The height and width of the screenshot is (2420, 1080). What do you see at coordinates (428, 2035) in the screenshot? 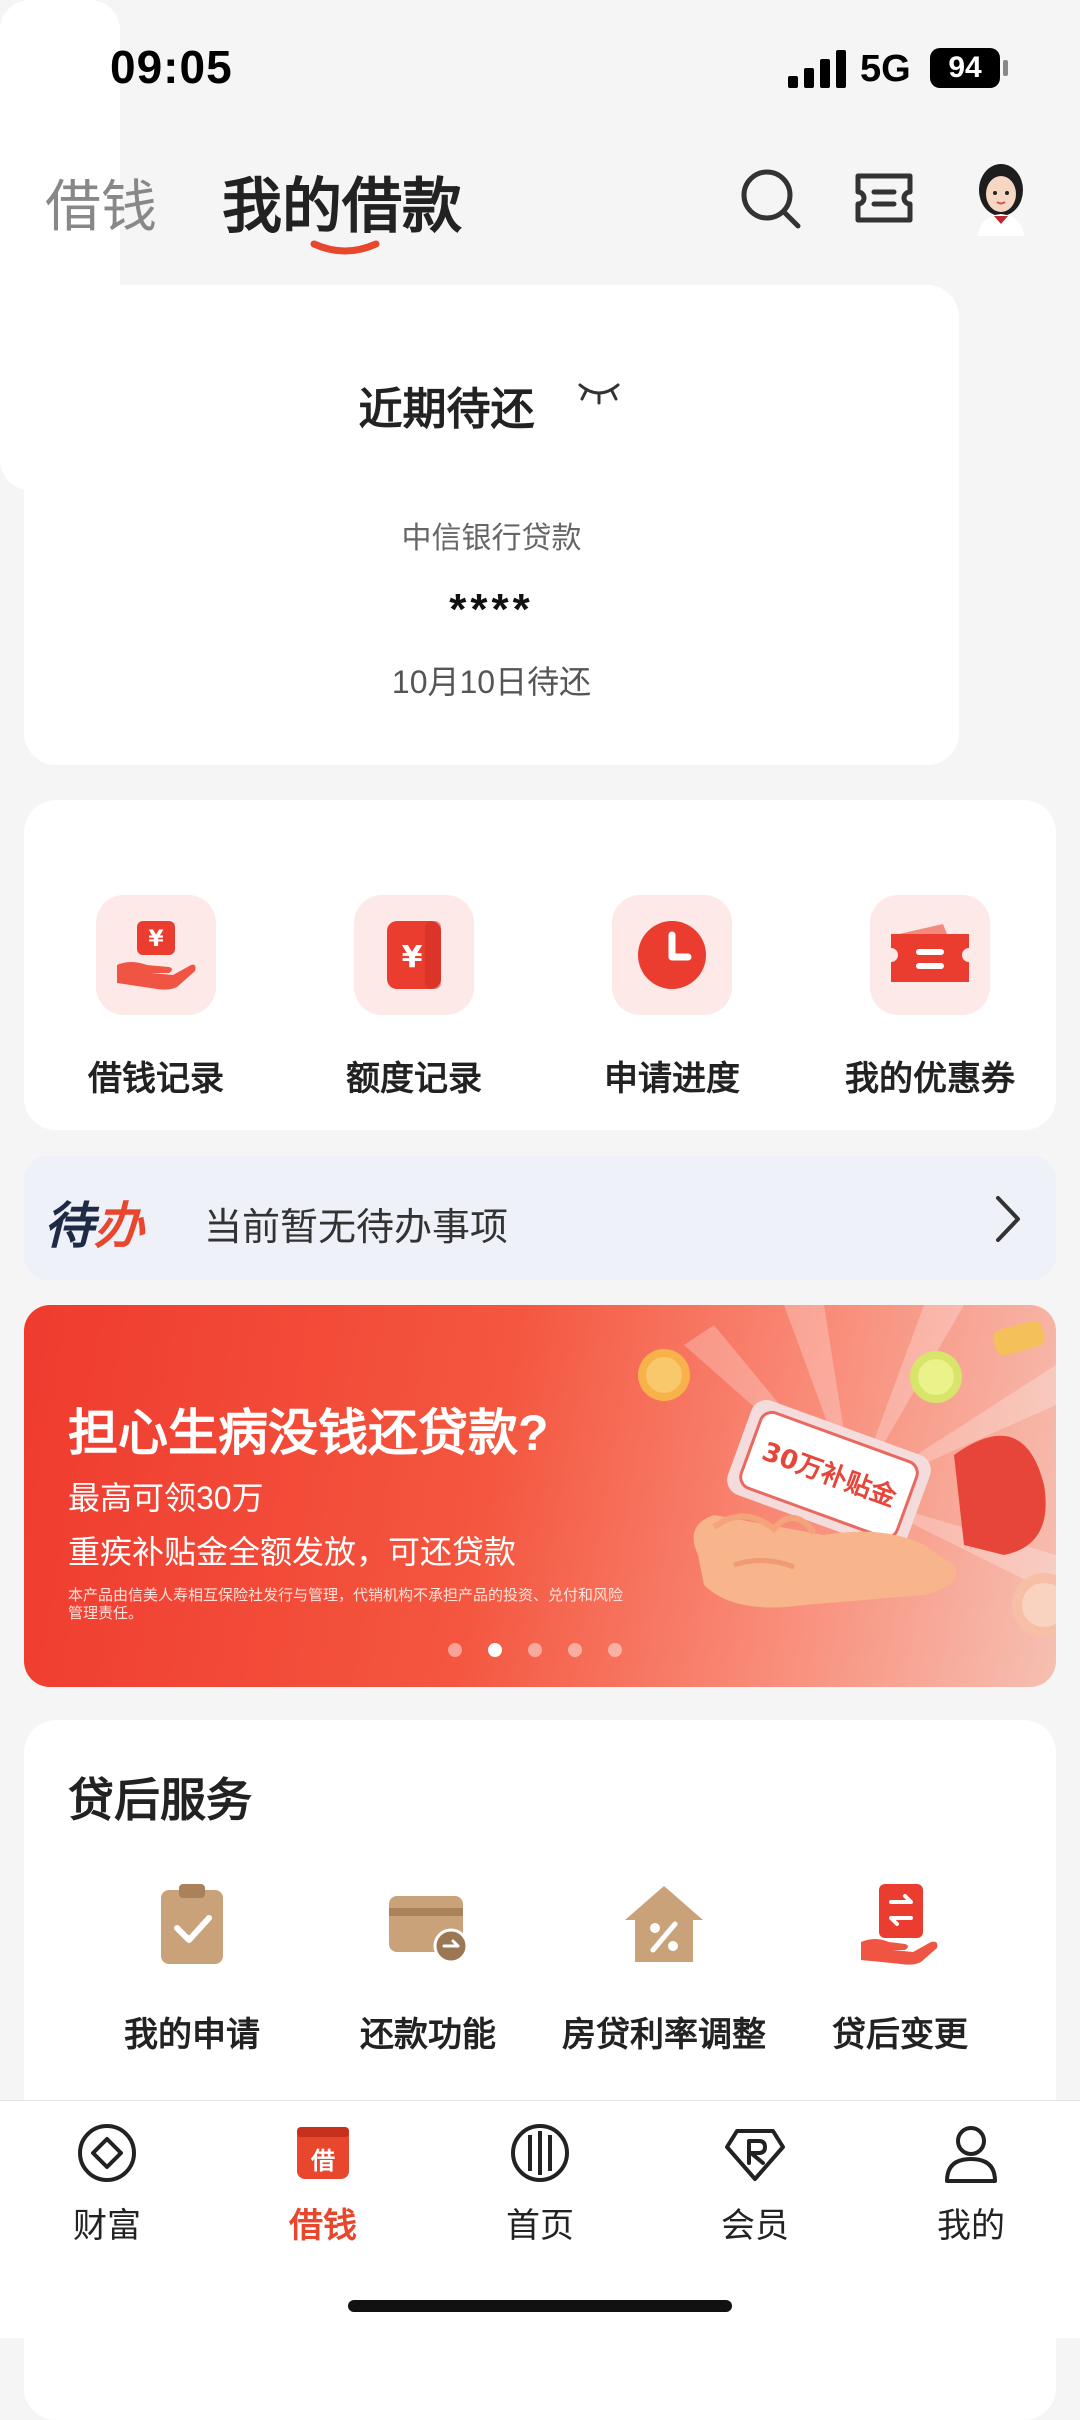
I see `service-label: 还款功能` at bounding box center [428, 2035].